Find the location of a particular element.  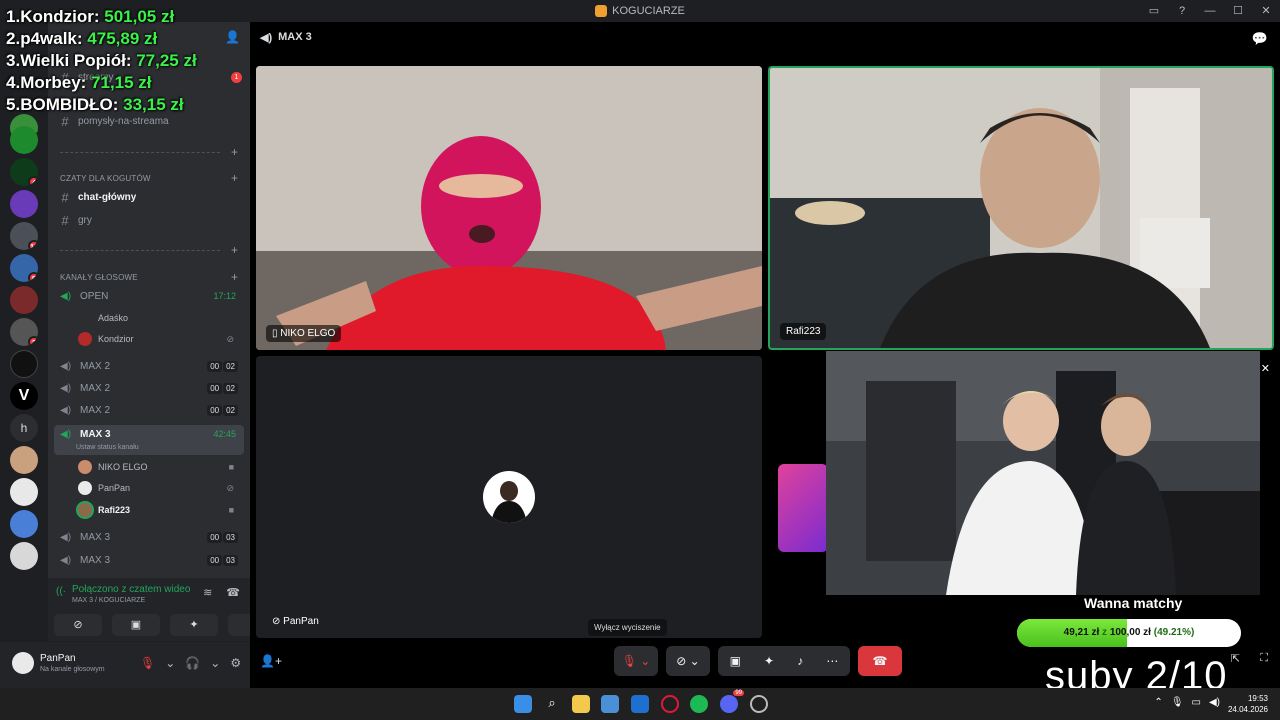

server-avatar: V is located at coordinates (24, 396).